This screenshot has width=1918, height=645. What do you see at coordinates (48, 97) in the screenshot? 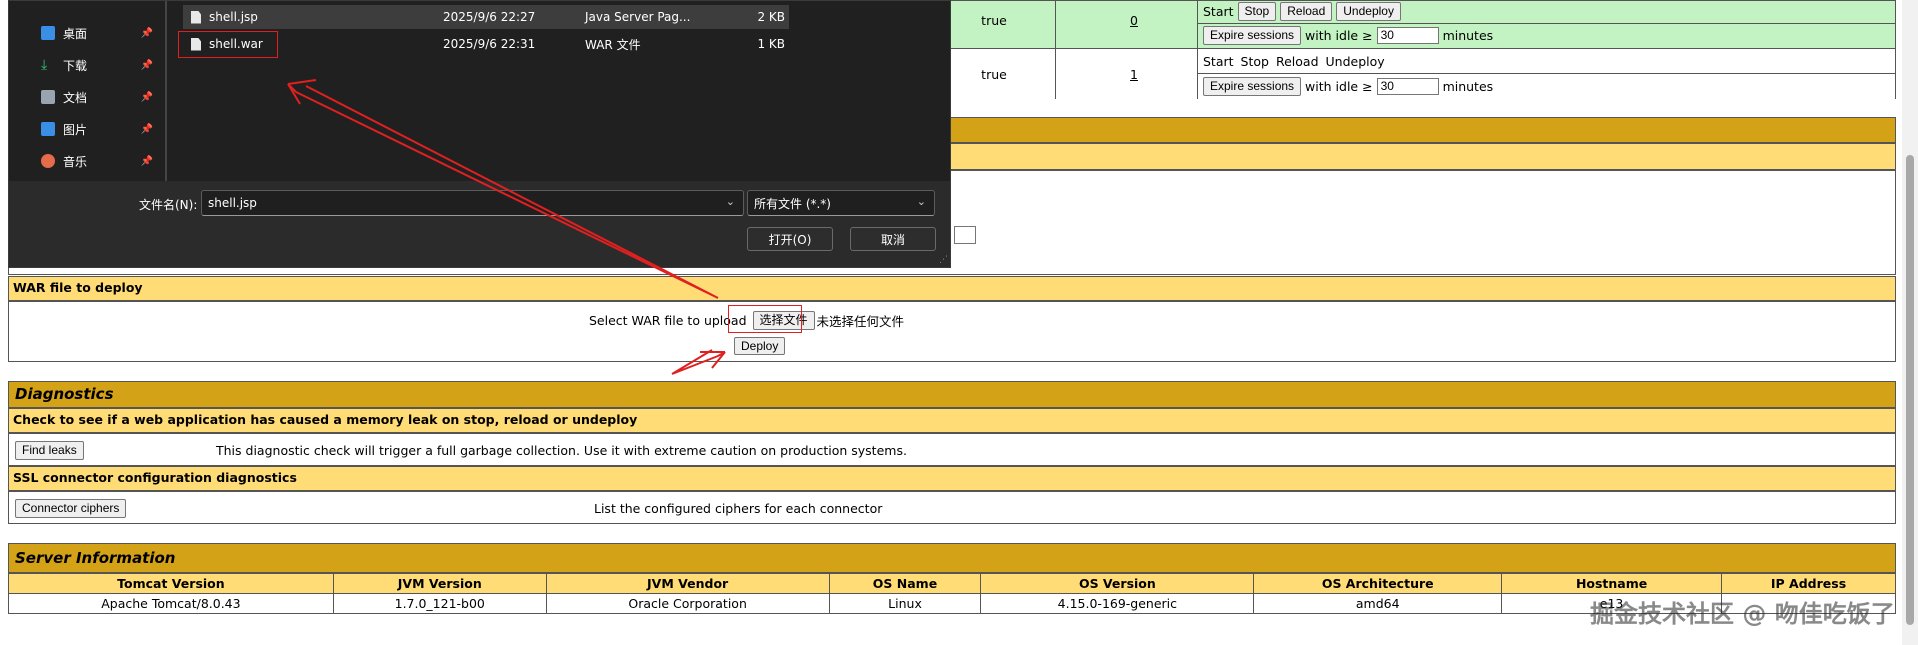
I see `document-icon` at bounding box center [48, 97].